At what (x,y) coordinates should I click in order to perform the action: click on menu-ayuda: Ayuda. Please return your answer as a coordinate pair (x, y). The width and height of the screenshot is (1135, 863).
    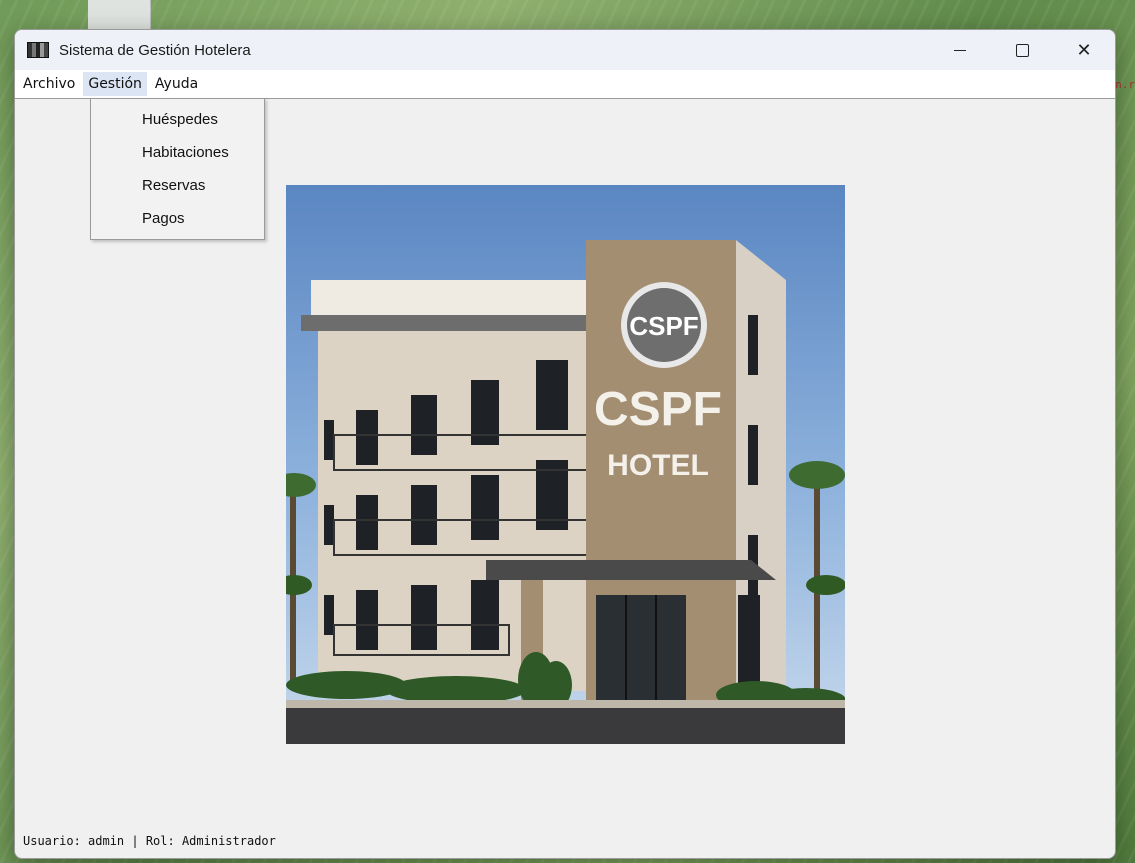
    Looking at the image, I should click on (176, 84).